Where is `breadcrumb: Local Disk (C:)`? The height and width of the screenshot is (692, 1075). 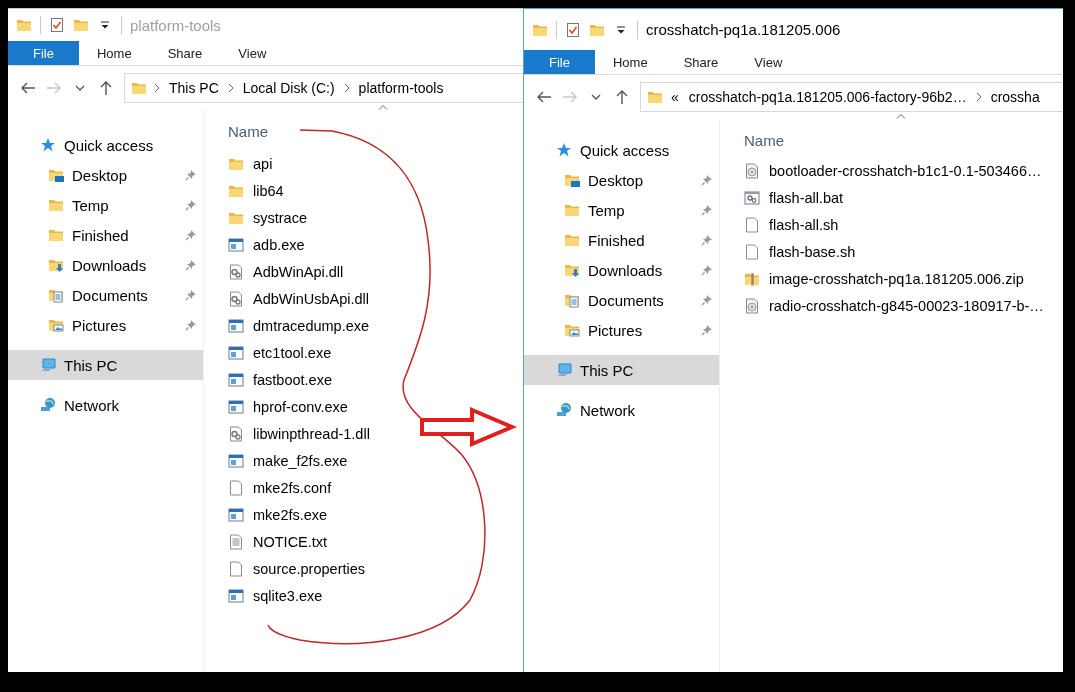
breadcrumb: Local Disk (C:) is located at coordinates (288, 88).